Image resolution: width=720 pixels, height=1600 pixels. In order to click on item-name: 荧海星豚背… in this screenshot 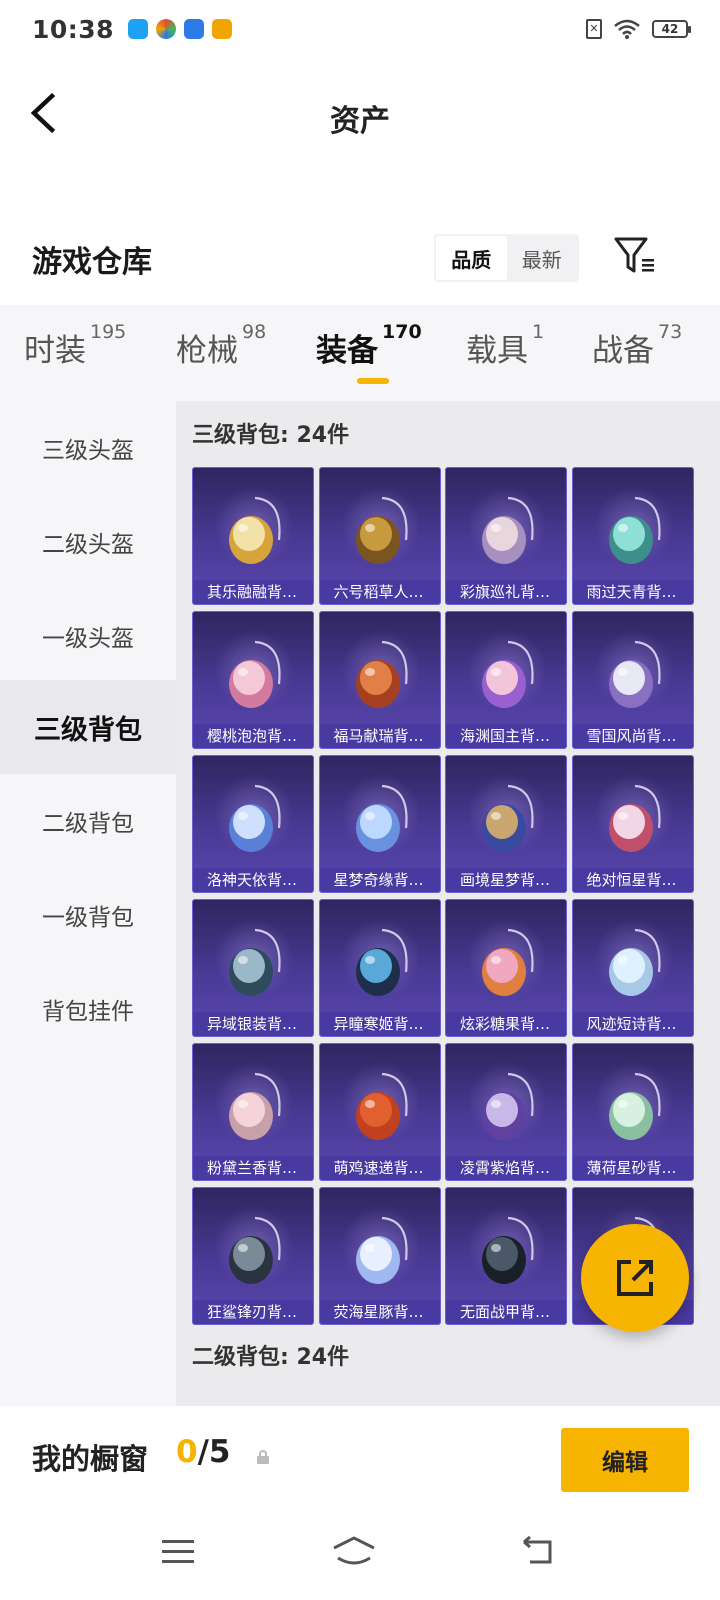, I will do `click(379, 1312)`.